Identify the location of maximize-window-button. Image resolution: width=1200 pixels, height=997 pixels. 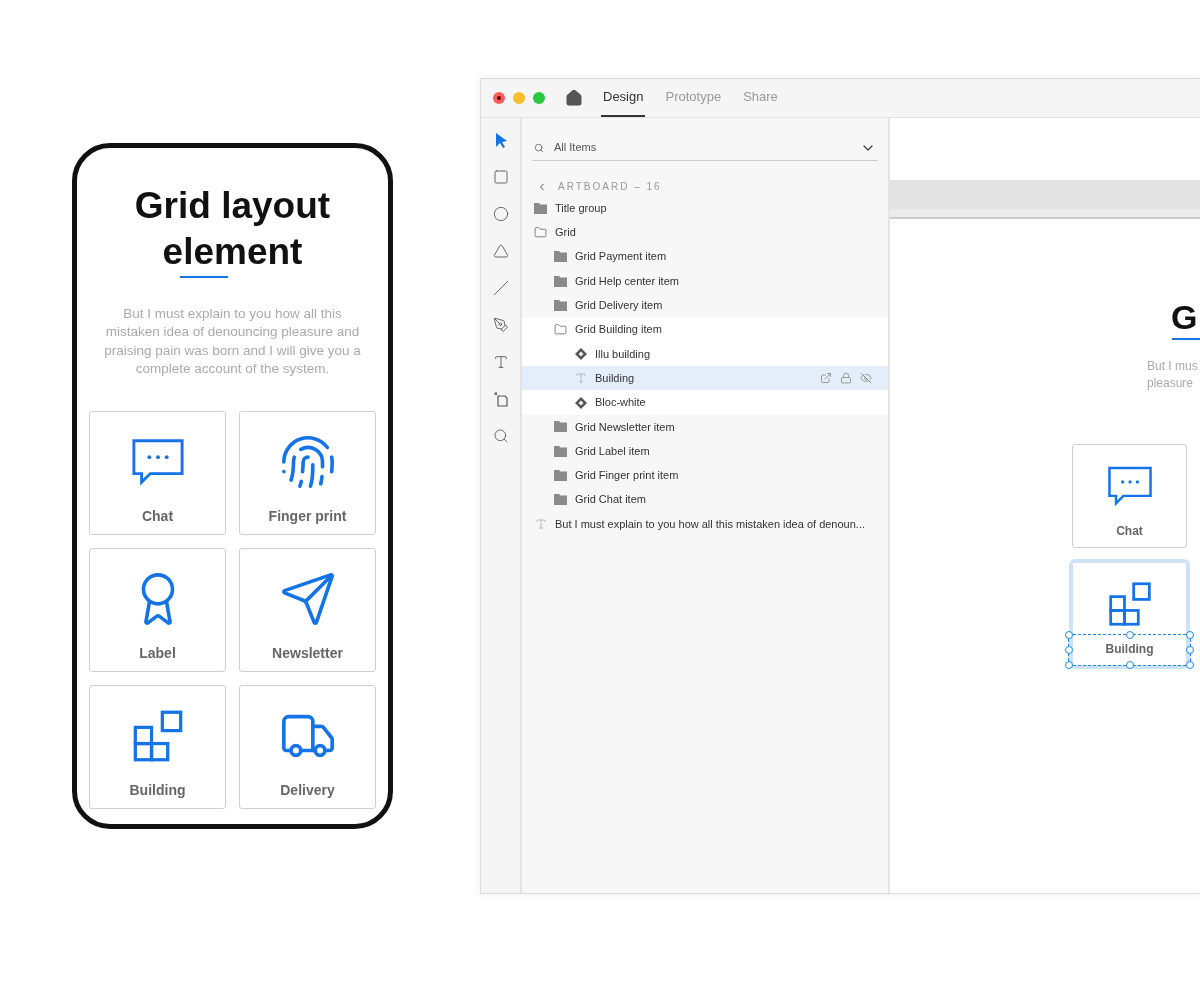
(539, 98).